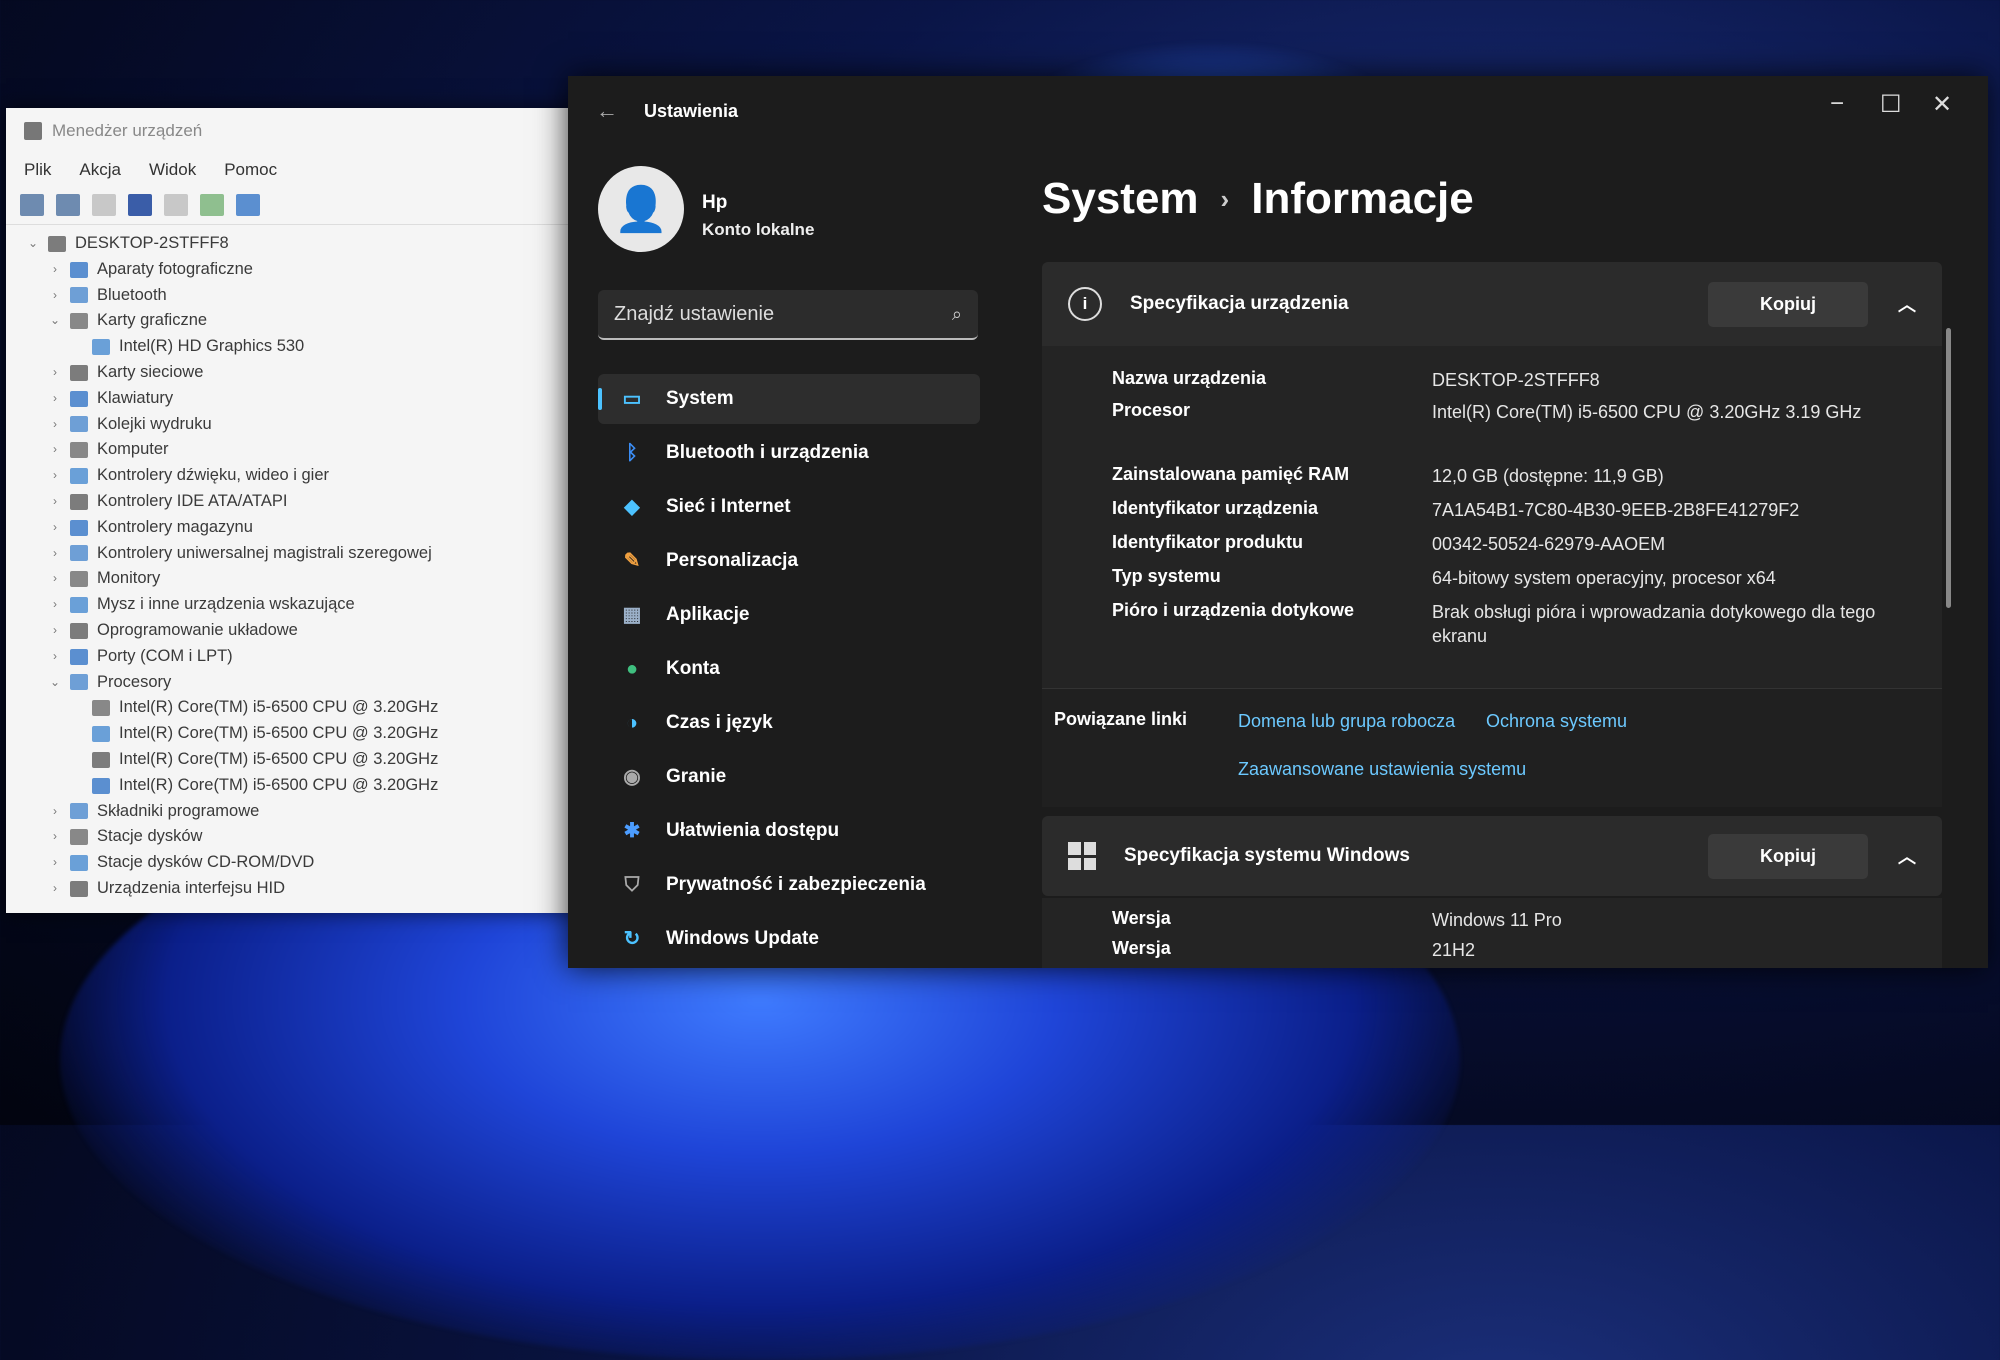 This screenshot has height=1360, width=2000. What do you see at coordinates (311, 631) in the screenshot?
I see `tree-node: › Oprogramowanie układowe` at bounding box center [311, 631].